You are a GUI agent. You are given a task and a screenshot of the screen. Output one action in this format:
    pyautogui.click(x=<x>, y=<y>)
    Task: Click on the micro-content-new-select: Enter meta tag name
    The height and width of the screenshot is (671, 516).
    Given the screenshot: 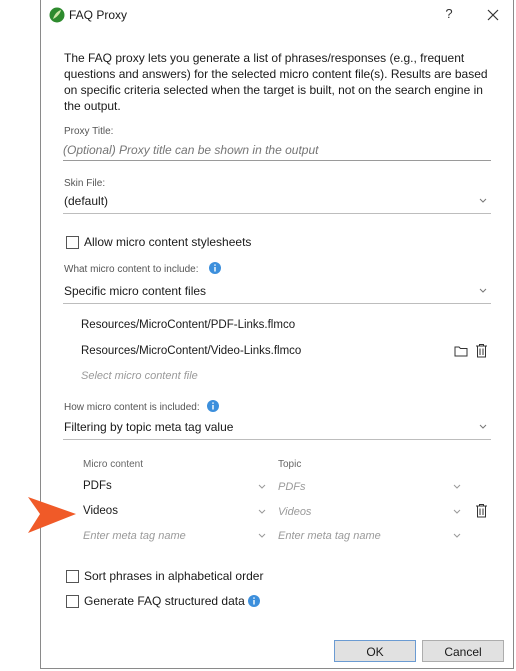 What is the action you would take?
    pyautogui.click(x=175, y=536)
    